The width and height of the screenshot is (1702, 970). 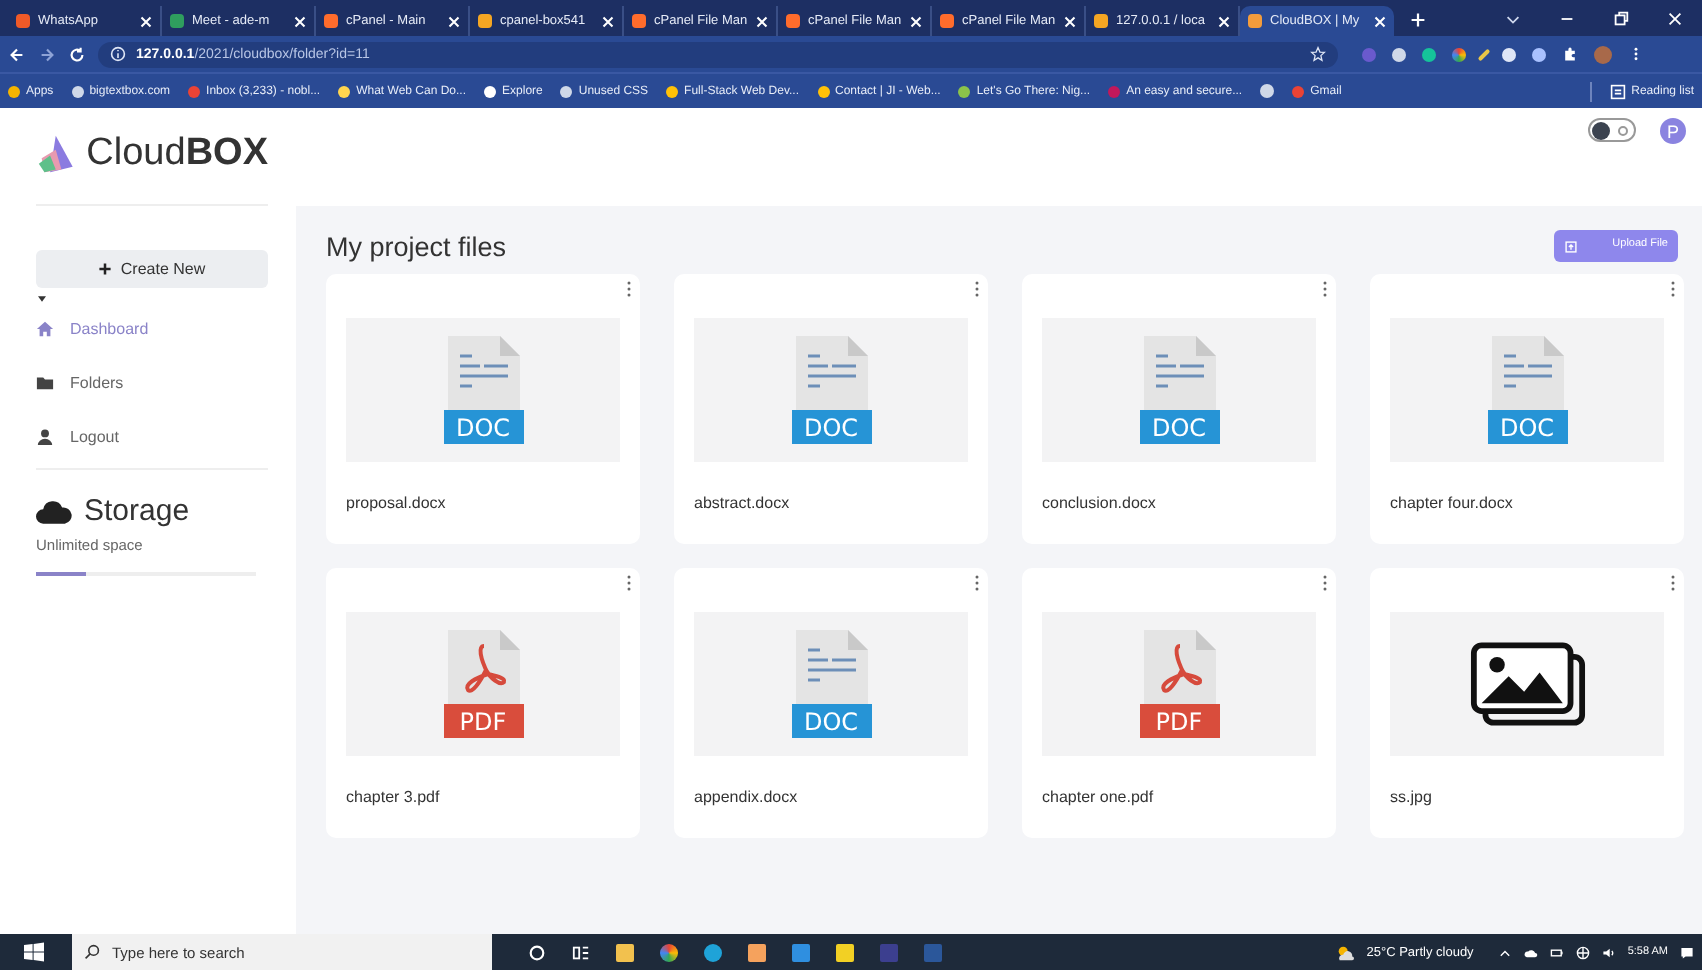 What do you see at coordinates (152, 329) in the screenshot?
I see `nav-item: Dashboard` at bounding box center [152, 329].